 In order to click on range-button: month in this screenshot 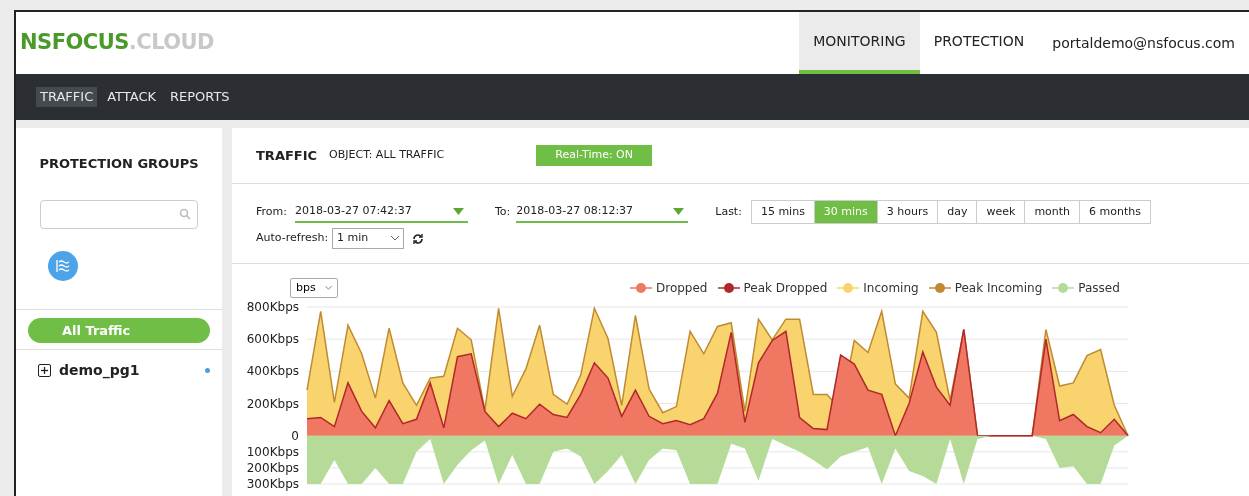, I will do `click(1052, 212)`.